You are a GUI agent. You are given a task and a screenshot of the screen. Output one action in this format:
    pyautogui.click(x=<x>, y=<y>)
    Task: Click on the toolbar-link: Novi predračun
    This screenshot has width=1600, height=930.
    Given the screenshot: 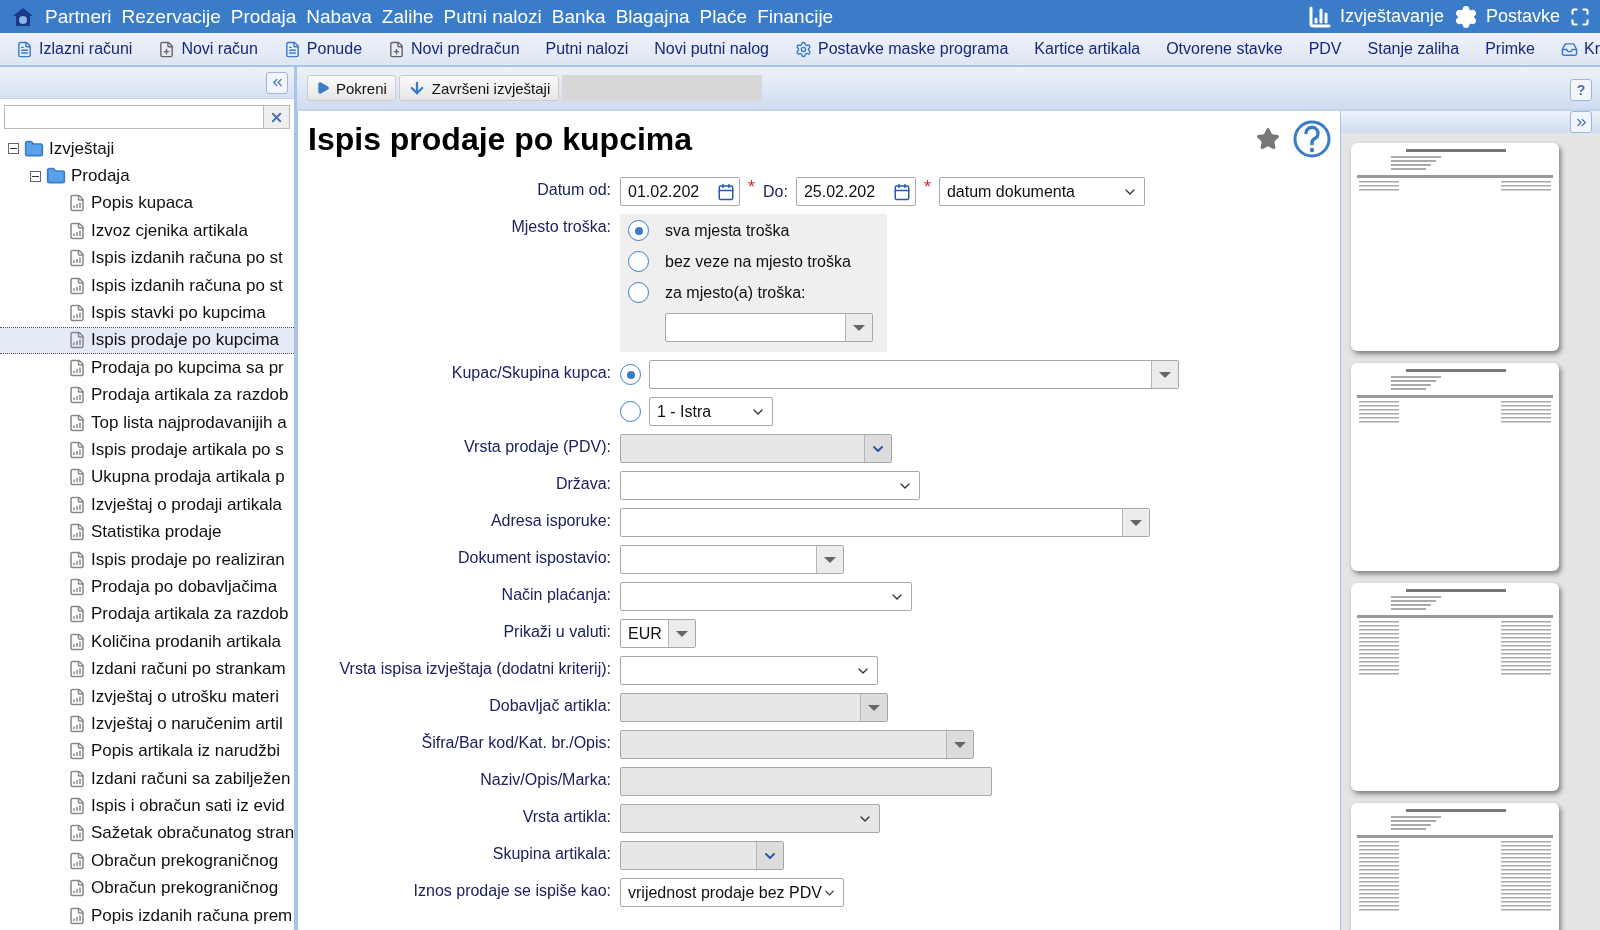 What is the action you would take?
    pyautogui.click(x=454, y=49)
    